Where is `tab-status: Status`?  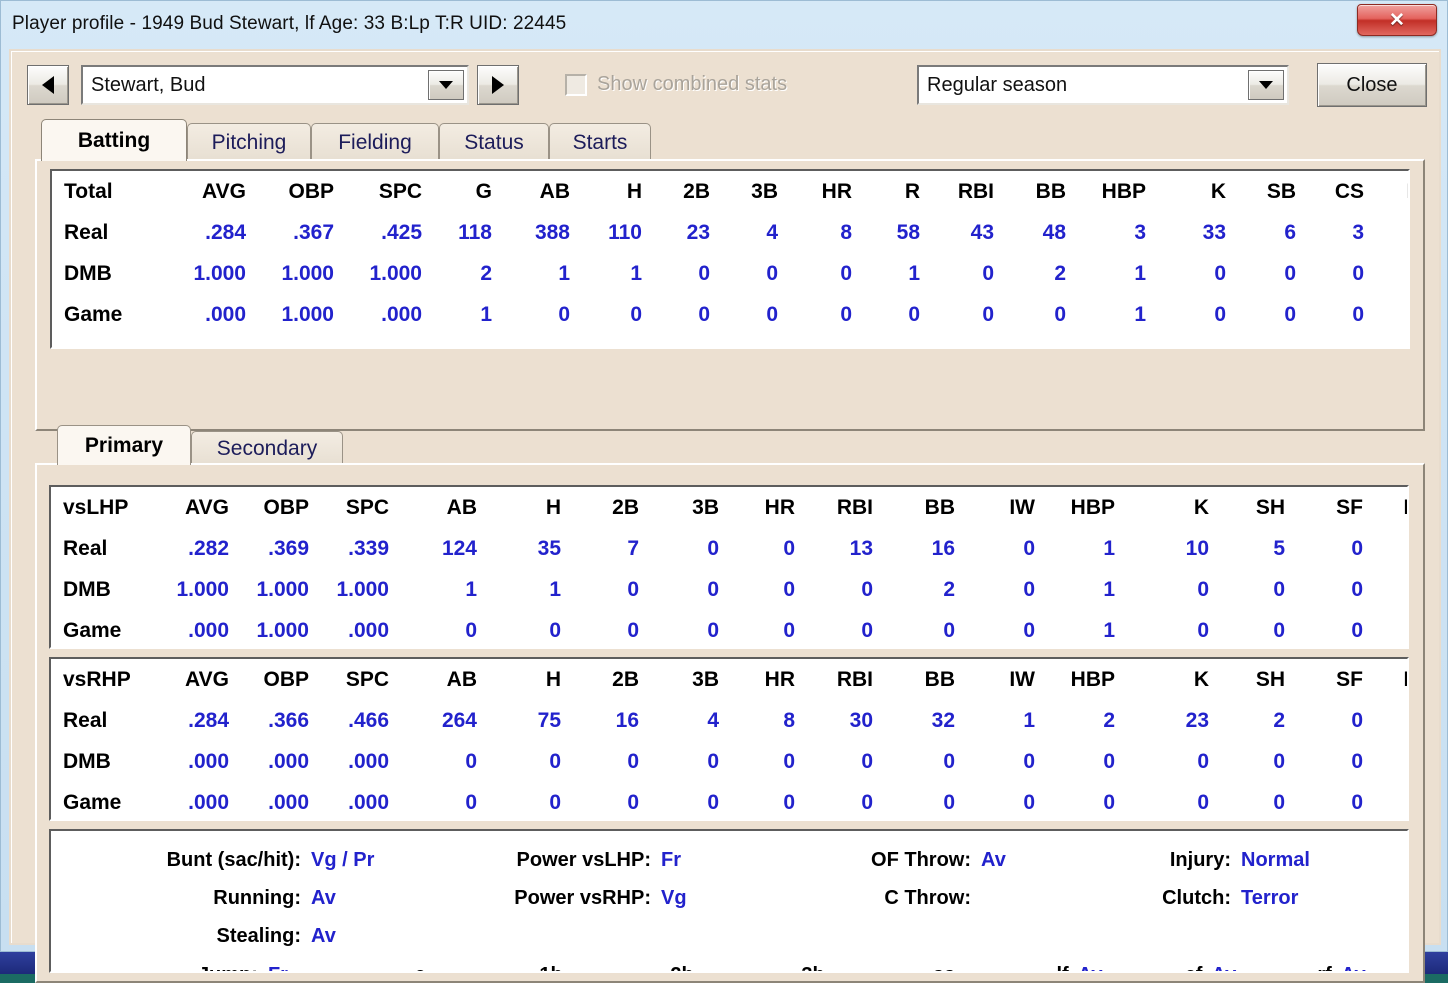
tab-status: Status is located at coordinates (494, 142).